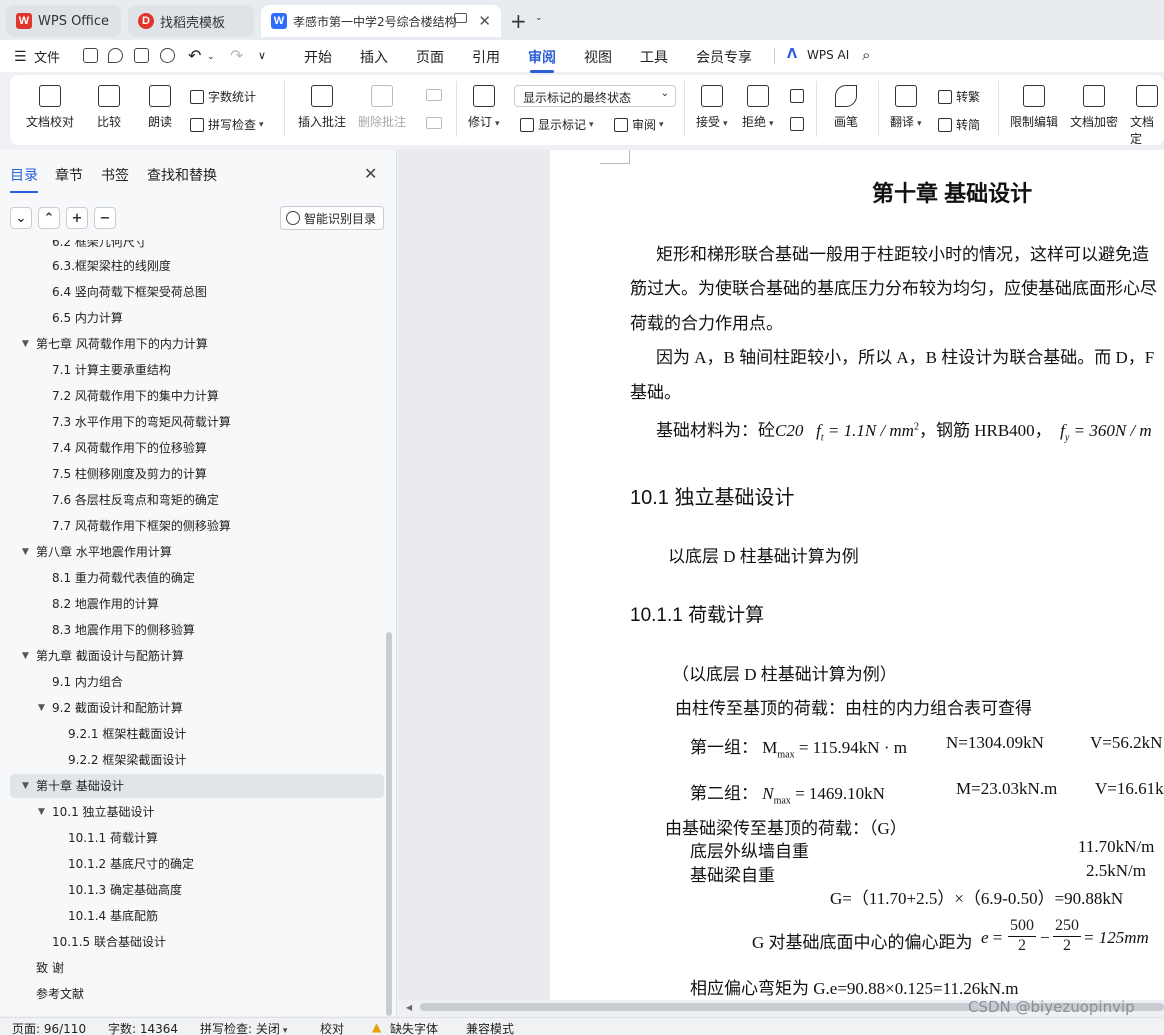 Image resolution: width=1164 pixels, height=1035 pixels. What do you see at coordinates (49, 1027) in the screenshot?
I see `page-indicator: 页面: 96/110` at bounding box center [49, 1027].